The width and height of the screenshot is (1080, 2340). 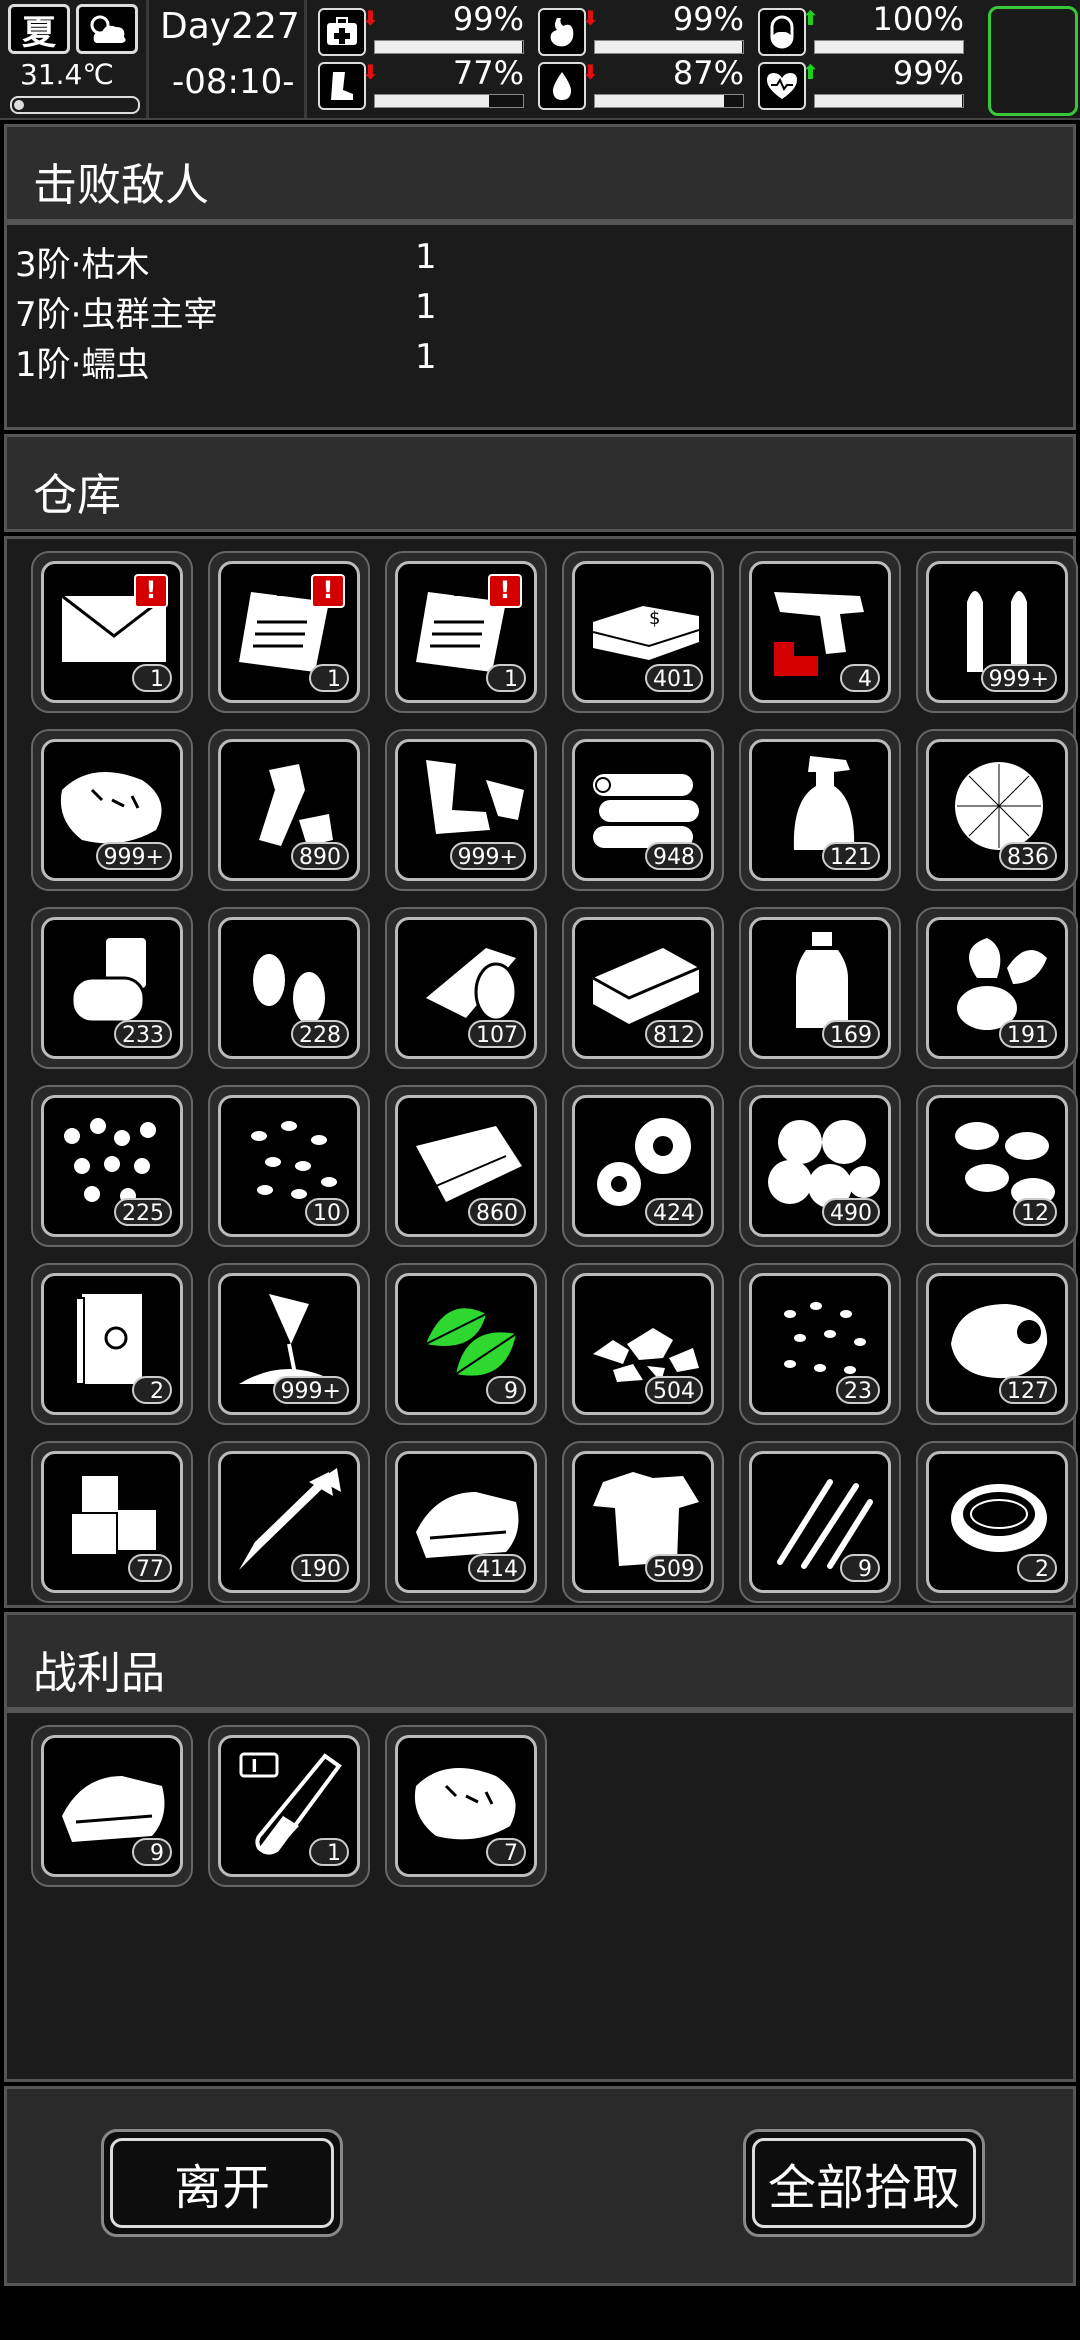 What do you see at coordinates (997, 1344) in the screenshot?
I see `inventory-slot: 127` at bounding box center [997, 1344].